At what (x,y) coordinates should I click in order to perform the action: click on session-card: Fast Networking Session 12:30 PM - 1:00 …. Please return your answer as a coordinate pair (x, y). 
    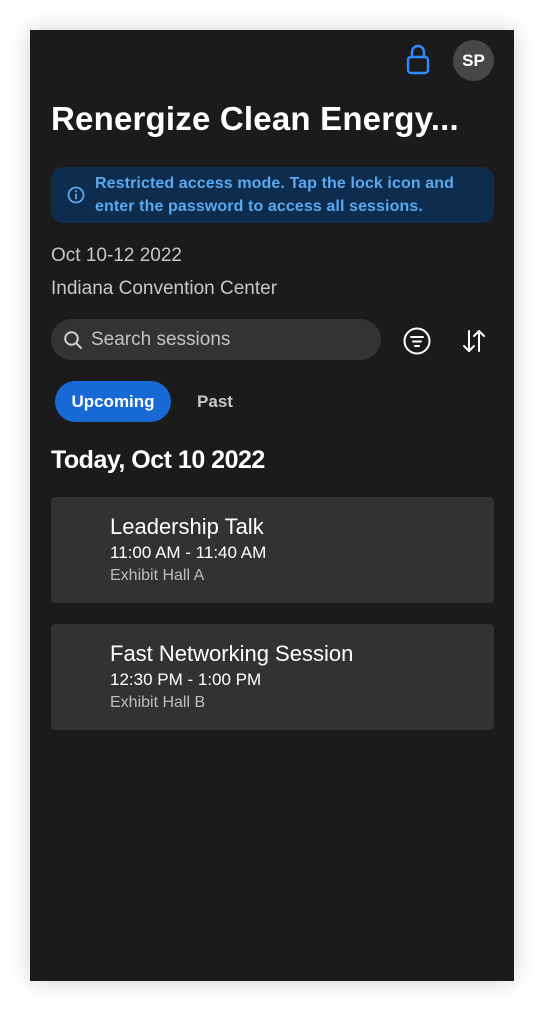
    Looking at the image, I should click on (272, 677).